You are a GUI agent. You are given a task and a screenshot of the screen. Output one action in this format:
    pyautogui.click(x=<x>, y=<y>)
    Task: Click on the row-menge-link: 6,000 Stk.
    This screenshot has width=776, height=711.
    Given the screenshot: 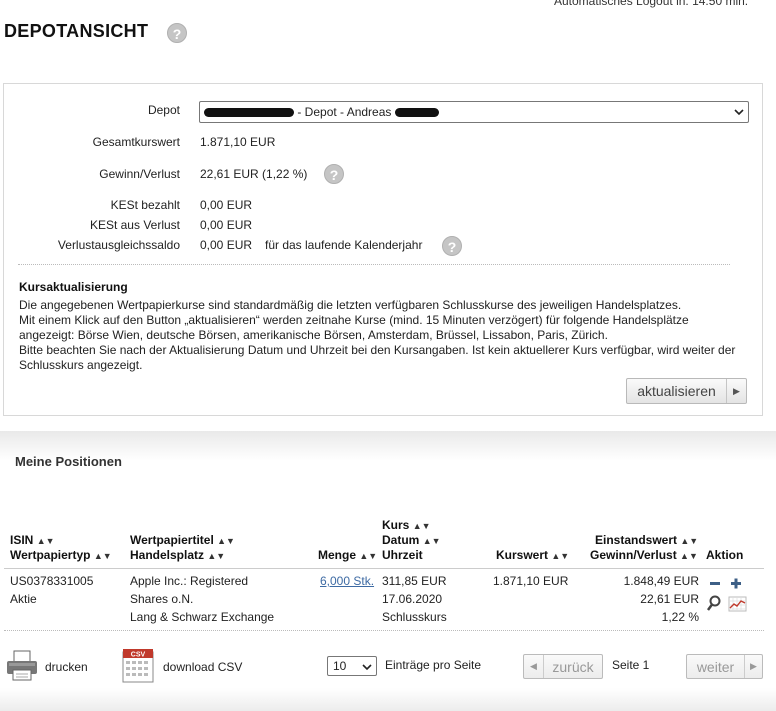 What is the action you would take?
    pyautogui.click(x=347, y=581)
    